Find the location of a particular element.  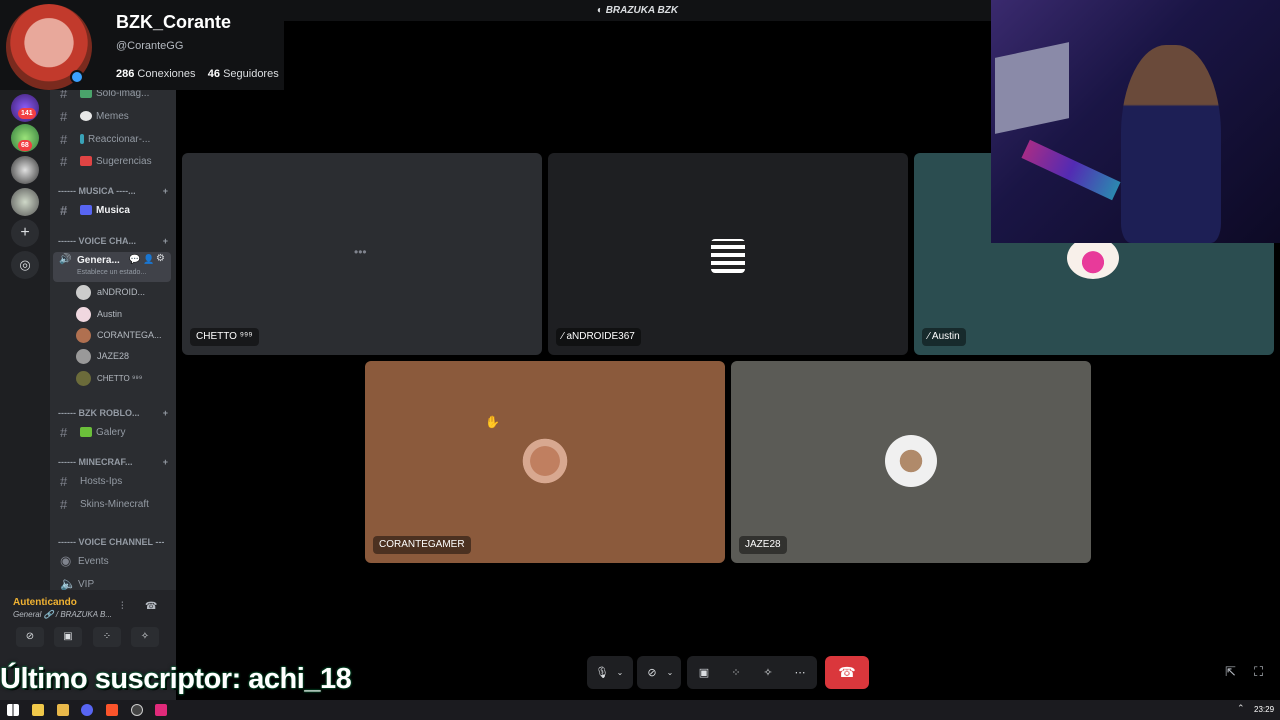

brave-icon is located at coordinates (112, 710).